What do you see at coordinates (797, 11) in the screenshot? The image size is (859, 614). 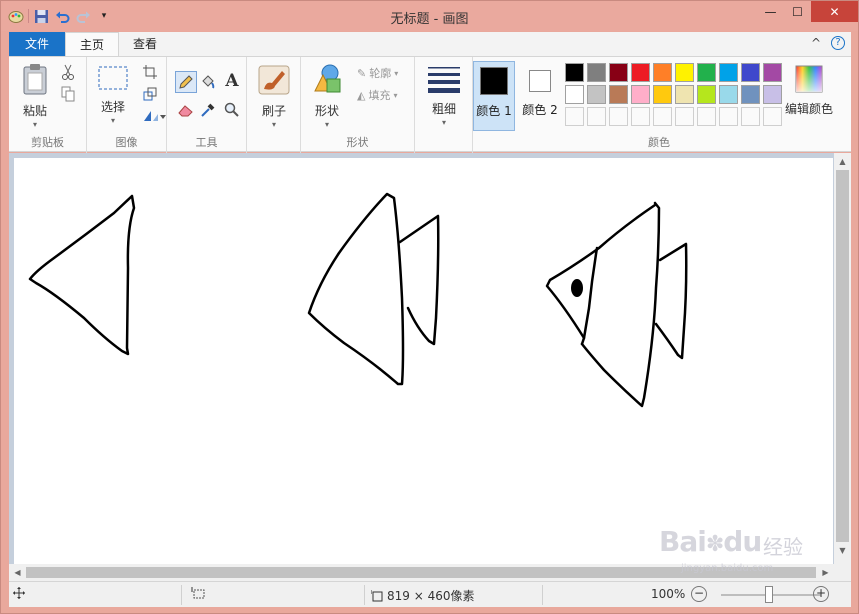 I see `maximize-button: ☐` at bounding box center [797, 11].